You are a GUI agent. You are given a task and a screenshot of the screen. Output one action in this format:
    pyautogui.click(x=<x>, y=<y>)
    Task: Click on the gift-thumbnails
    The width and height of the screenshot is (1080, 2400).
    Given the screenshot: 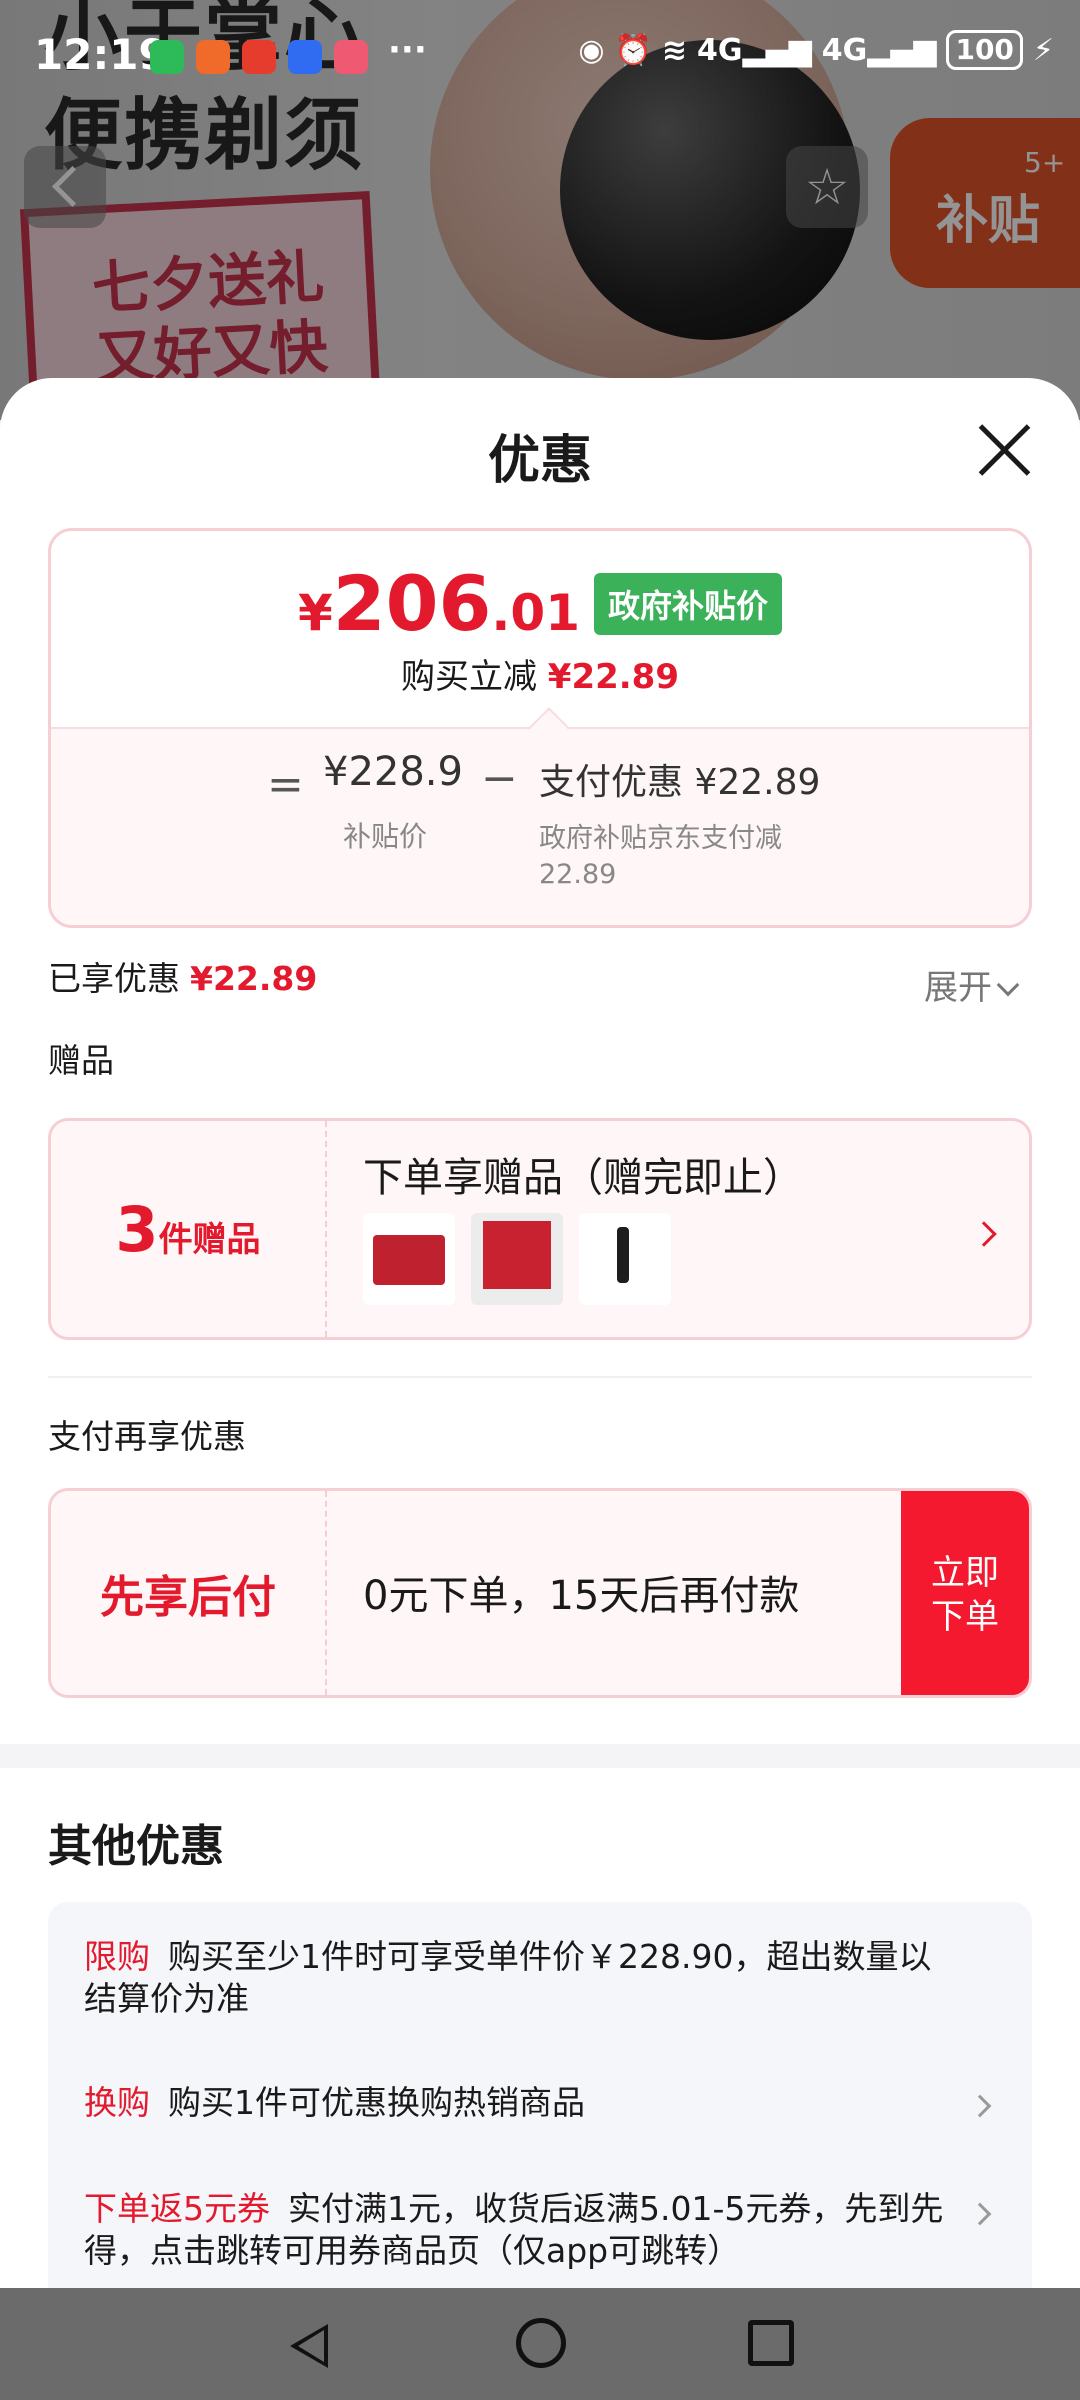 What is the action you would take?
    pyautogui.click(x=517, y=1259)
    